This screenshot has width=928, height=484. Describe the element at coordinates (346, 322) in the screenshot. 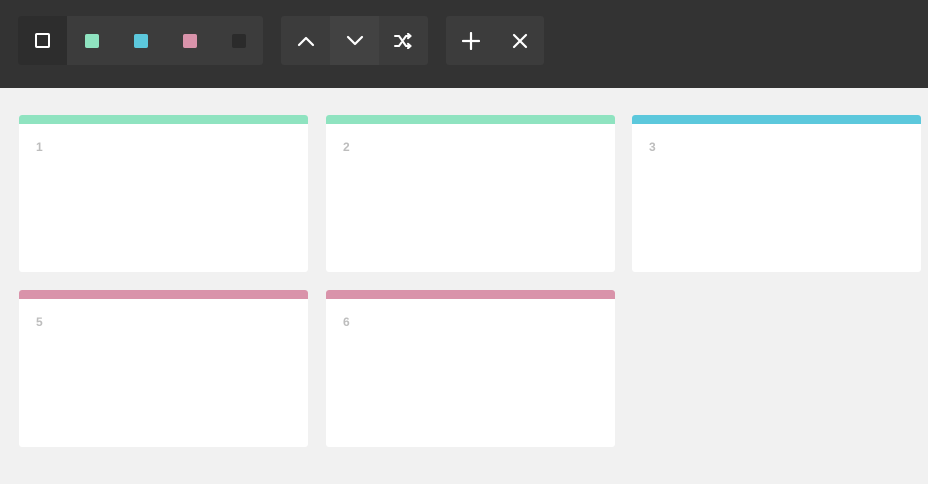

I see `card-number: 6` at that location.